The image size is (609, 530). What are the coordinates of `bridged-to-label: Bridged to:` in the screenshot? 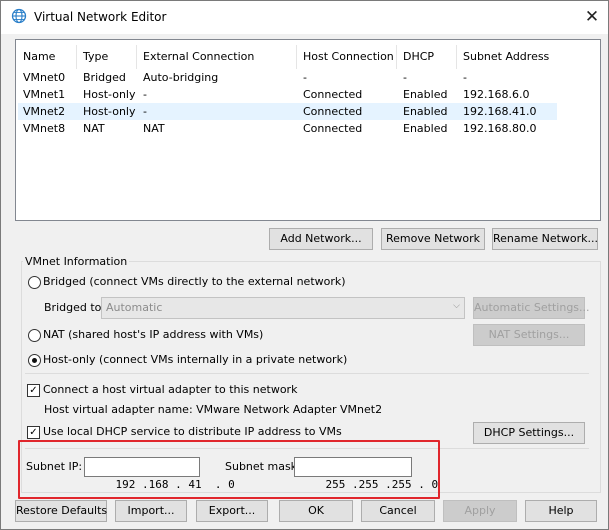 It's located at (75, 307).